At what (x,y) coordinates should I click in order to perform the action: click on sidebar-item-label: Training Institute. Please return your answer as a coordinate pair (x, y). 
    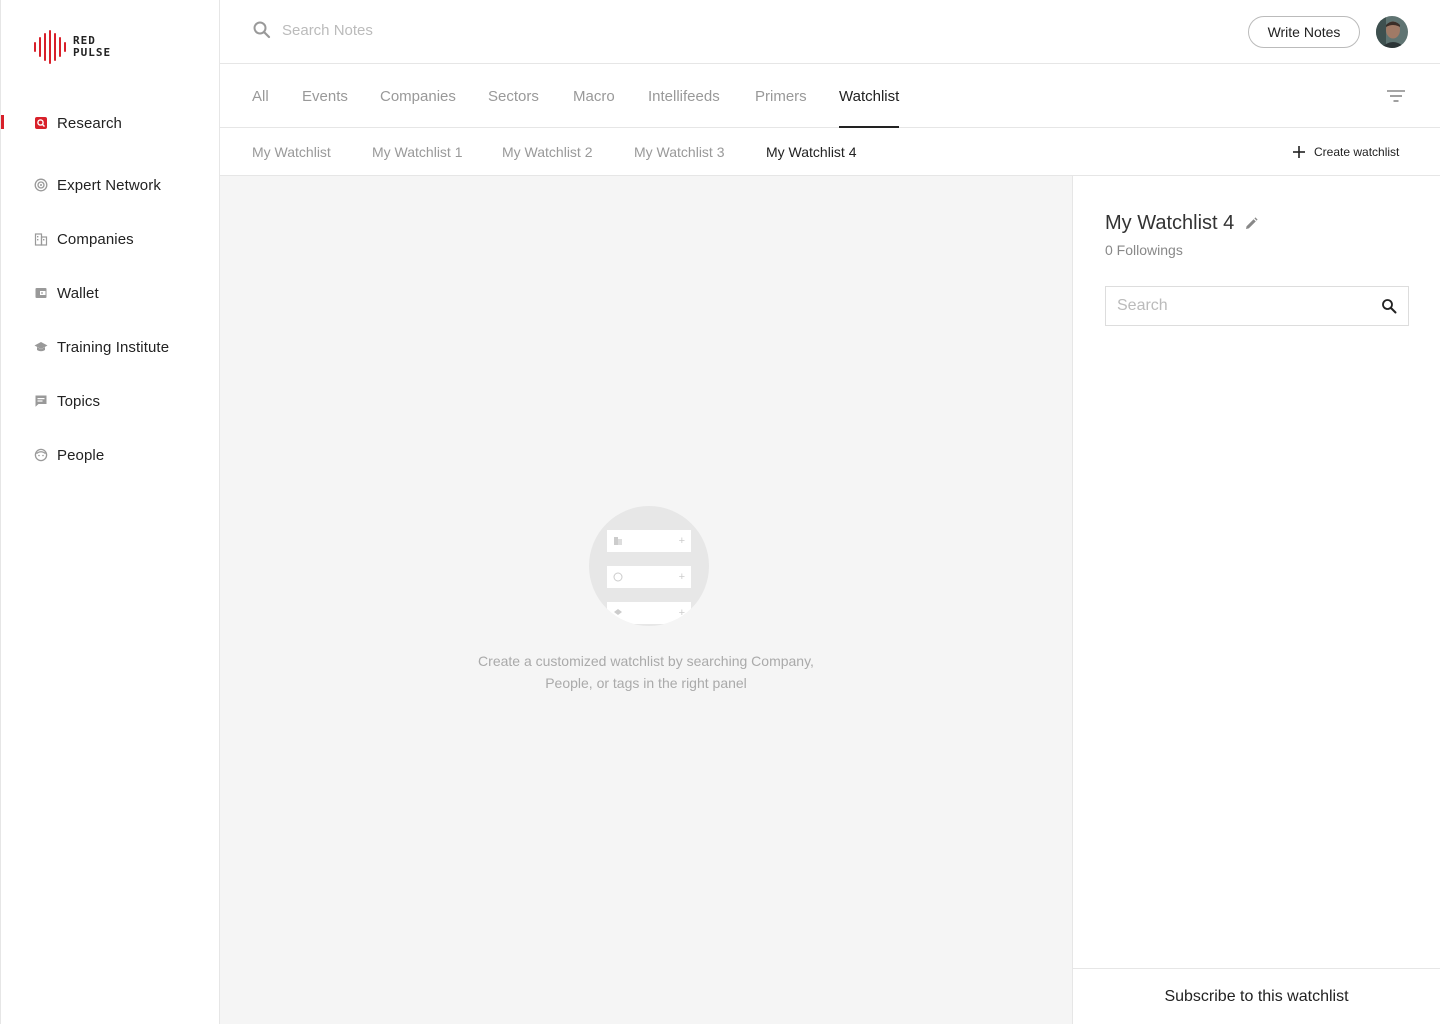
    Looking at the image, I should click on (113, 347).